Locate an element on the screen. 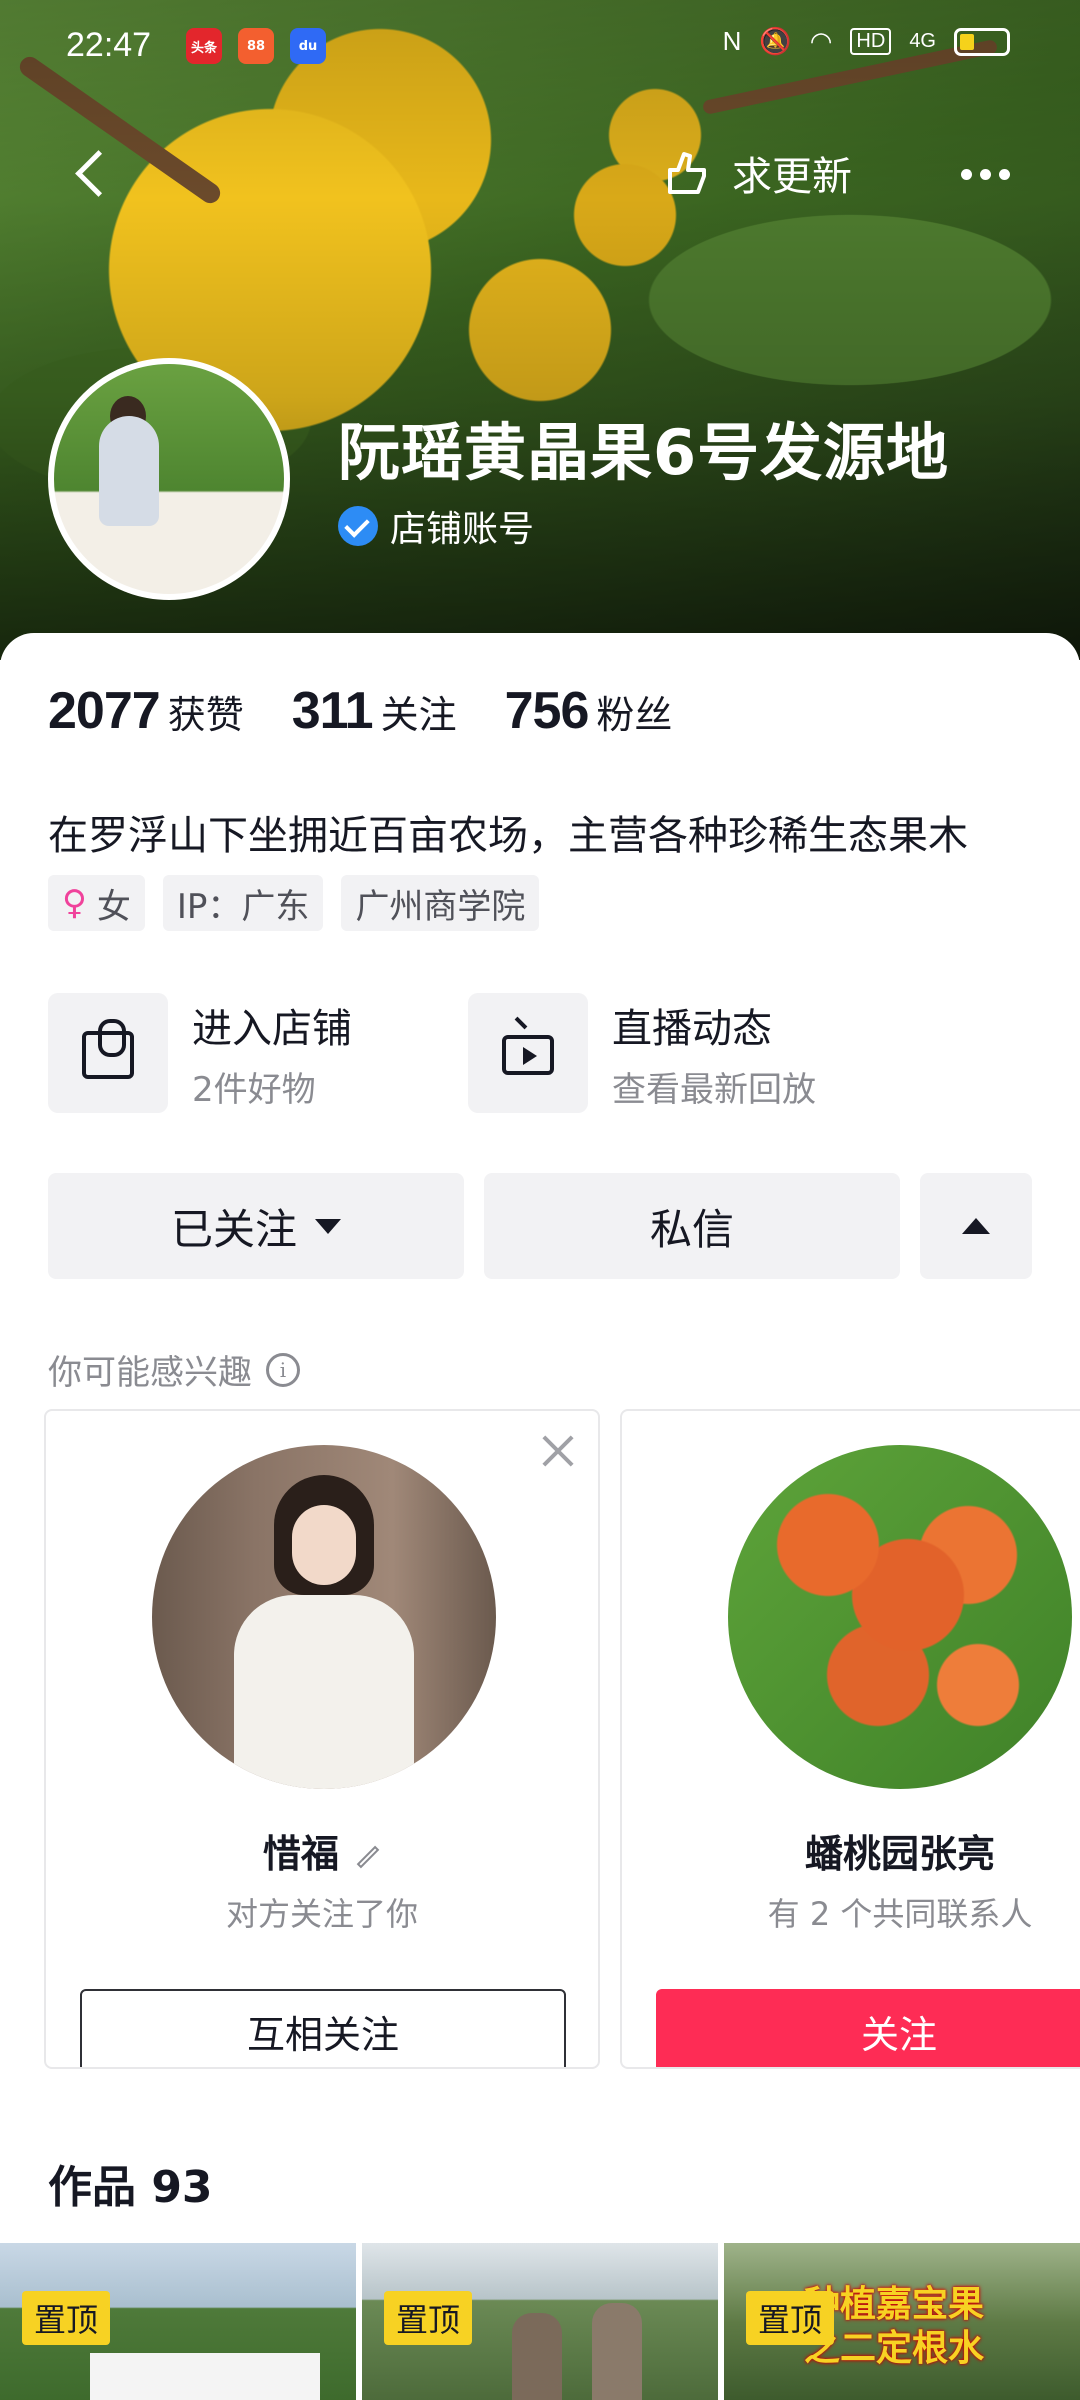 Image resolution: width=1080 pixels, height=2400 pixels. profile-avatar is located at coordinates (169, 479).